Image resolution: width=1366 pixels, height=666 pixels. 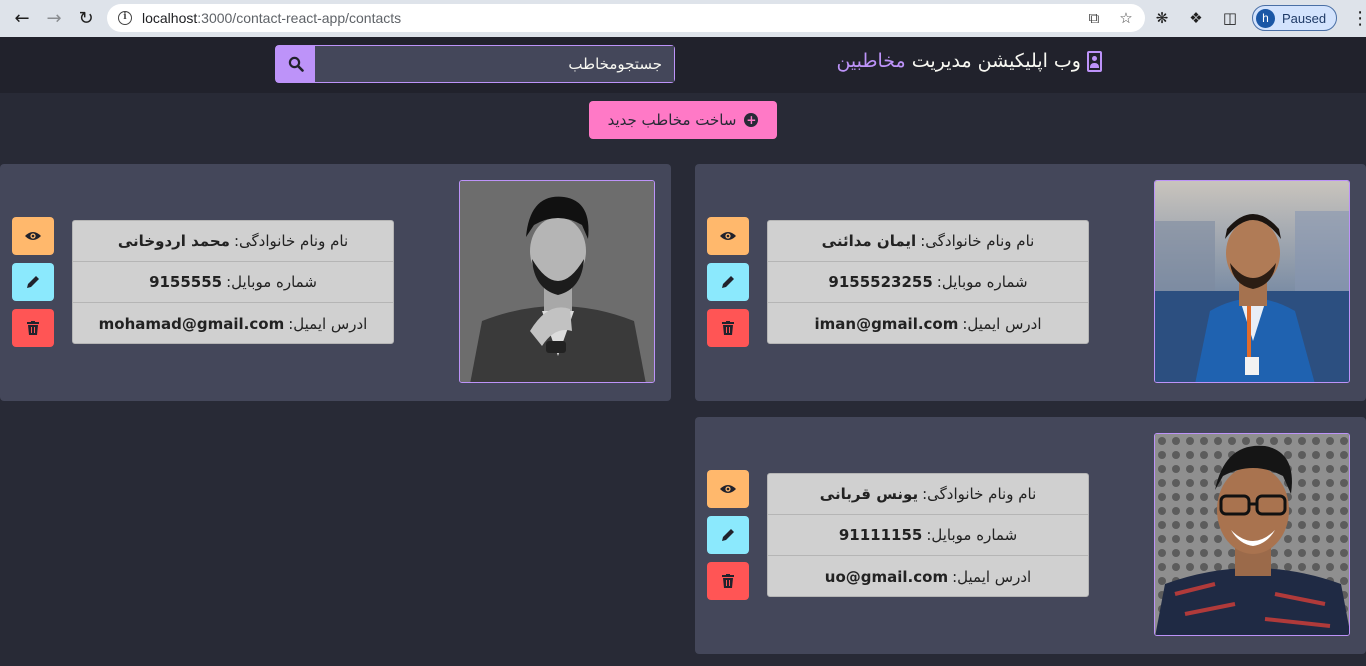 What do you see at coordinates (996, 61) in the screenshot?
I see `brand-text: وب اپلیکیشن مدیریت` at bounding box center [996, 61].